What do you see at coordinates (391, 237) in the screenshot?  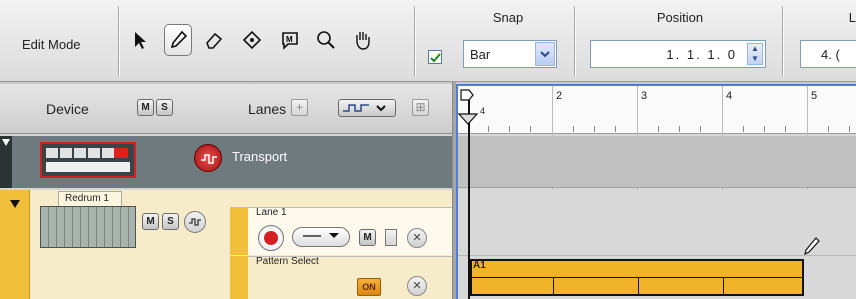 I see `lane-solo-button` at bounding box center [391, 237].